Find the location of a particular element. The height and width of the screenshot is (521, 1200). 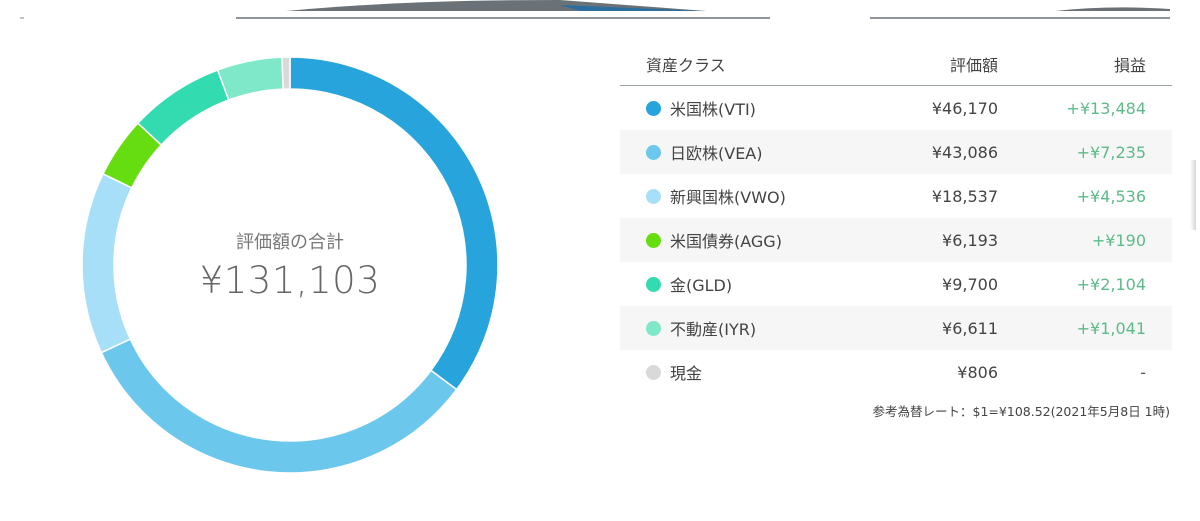

cropped-chart-strip is located at coordinates (595, 9).